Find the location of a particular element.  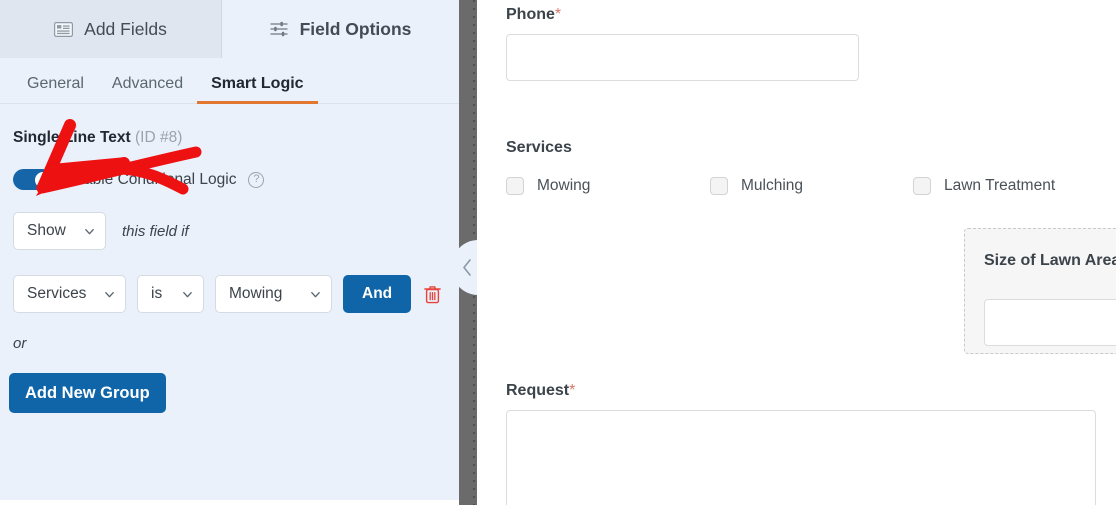

request-label: Request* is located at coordinates (801, 391).